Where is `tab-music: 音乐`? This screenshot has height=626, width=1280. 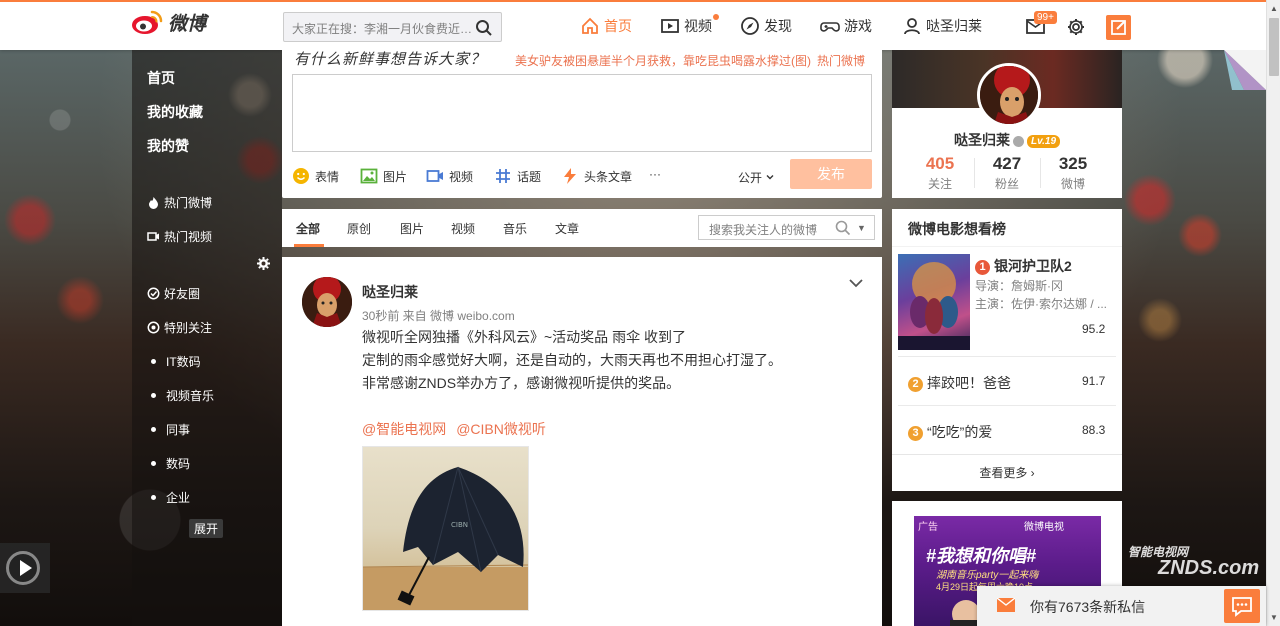
tab-music: 音乐 is located at coordinates (515, 228).